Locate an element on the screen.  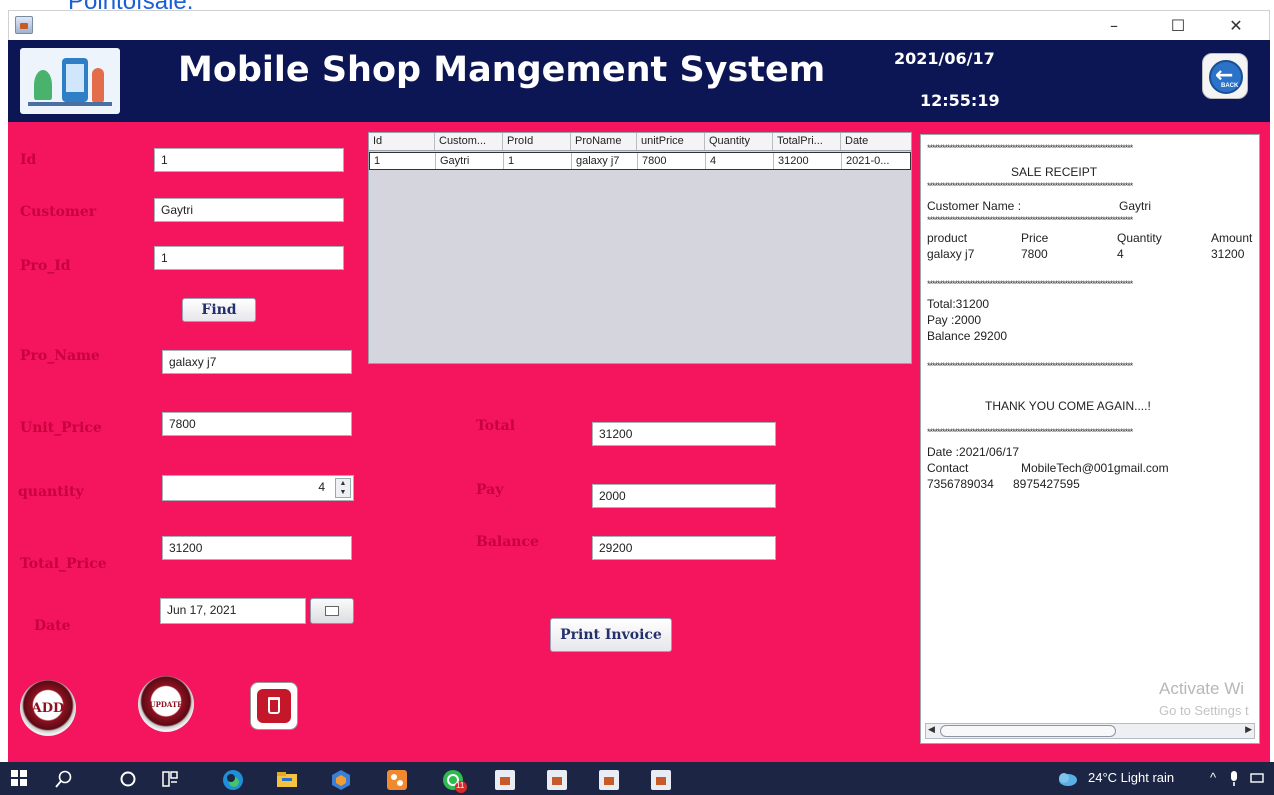
spinner-arrows-icon: ▲ ▼ is located at coordinates (343, 488).